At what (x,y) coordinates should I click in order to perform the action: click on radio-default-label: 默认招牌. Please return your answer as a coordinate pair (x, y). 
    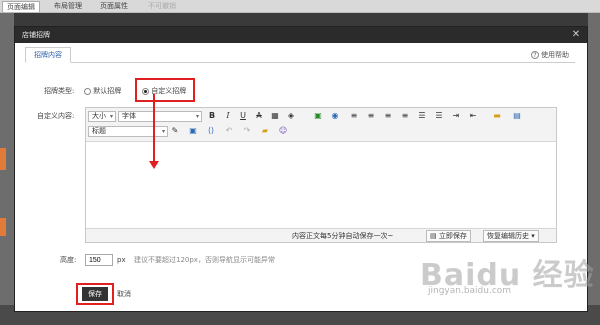
    Looking at the image, I should click on (107, 91).